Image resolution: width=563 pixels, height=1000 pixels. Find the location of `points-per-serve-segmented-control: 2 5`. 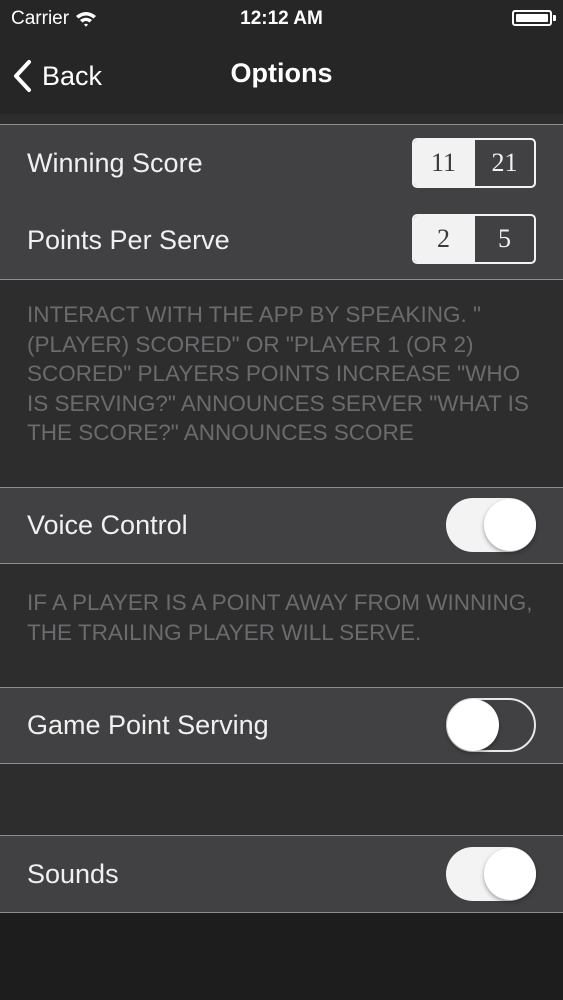

points-per-serve-segmented-control: 2 5 is located at coordinates (474, 239).